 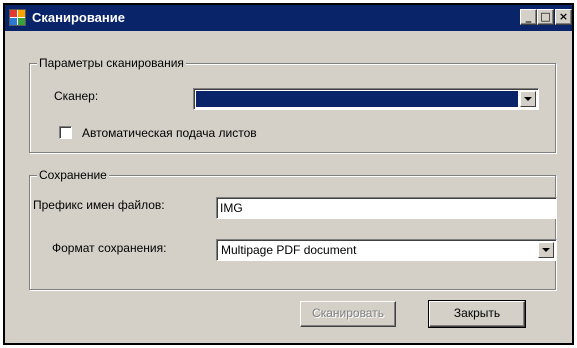 What do you see at coordinates (288, 18) in the screenshot?
I see `title-bar: Сканирование _ □ ×` at bounding box center [288, 18].